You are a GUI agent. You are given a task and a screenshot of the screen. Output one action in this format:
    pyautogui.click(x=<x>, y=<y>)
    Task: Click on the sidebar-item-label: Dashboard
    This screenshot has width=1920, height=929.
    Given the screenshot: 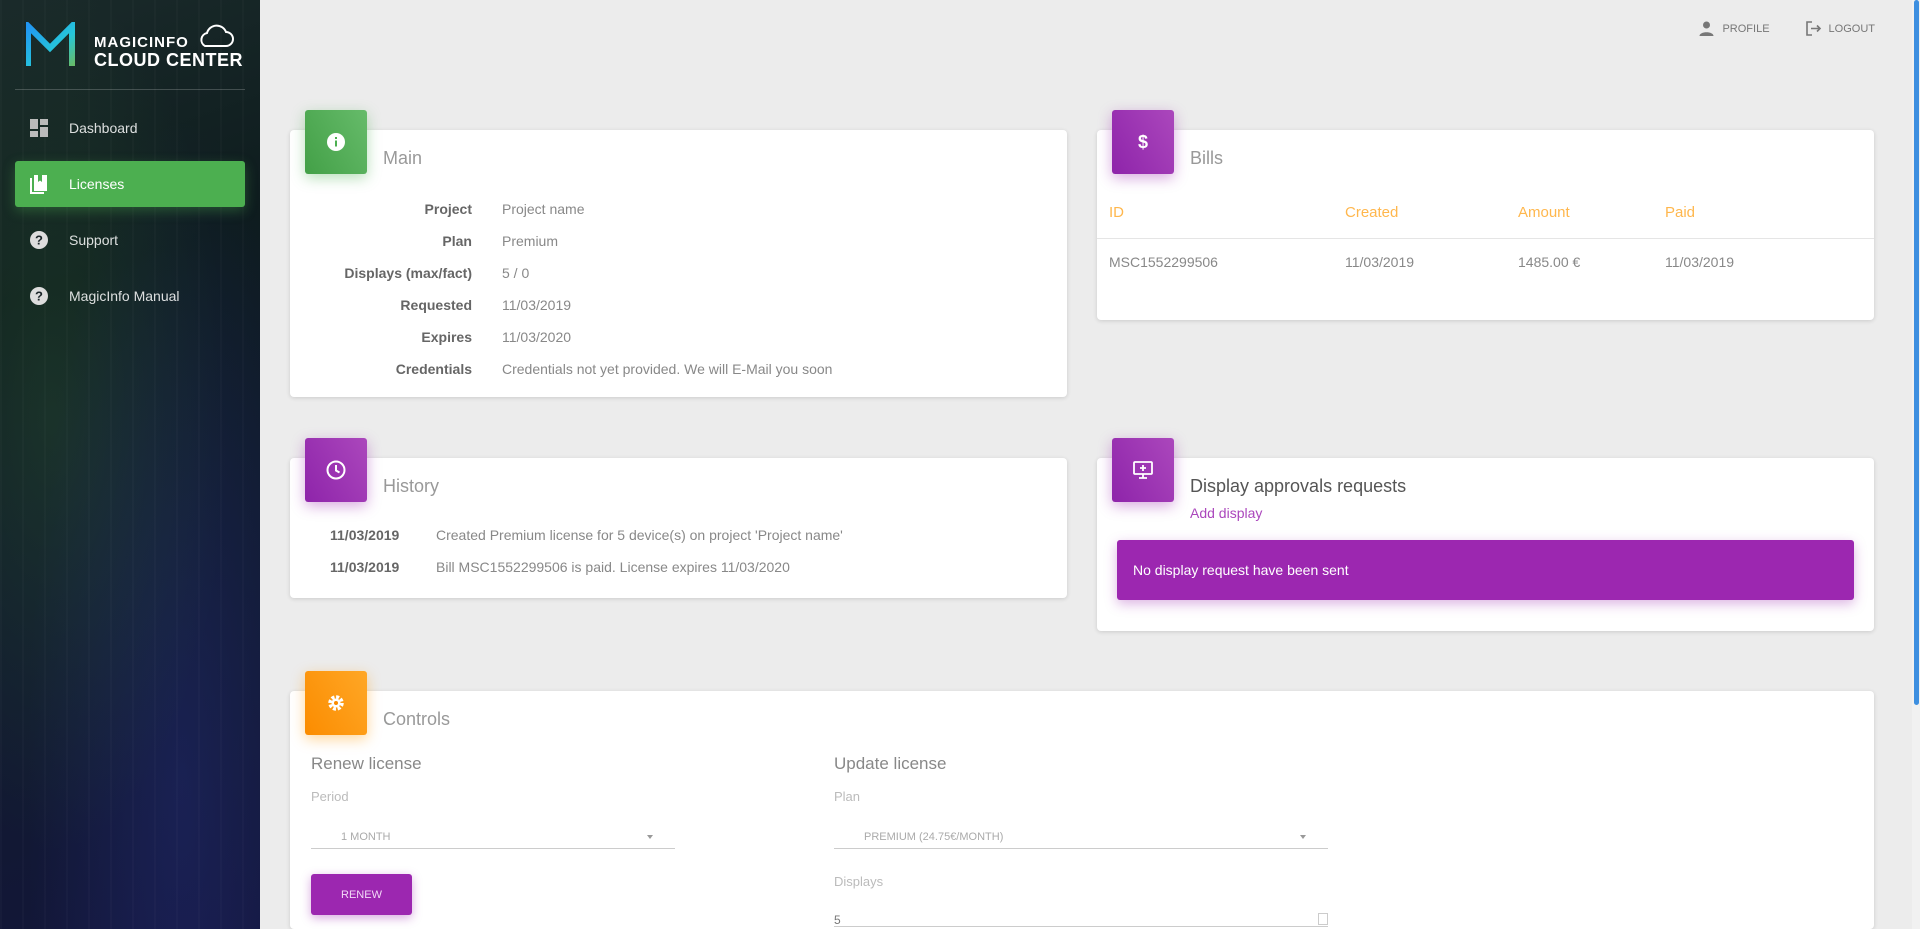 What is the action you would take?
    pyautogui.click(x=103, y=128)
    